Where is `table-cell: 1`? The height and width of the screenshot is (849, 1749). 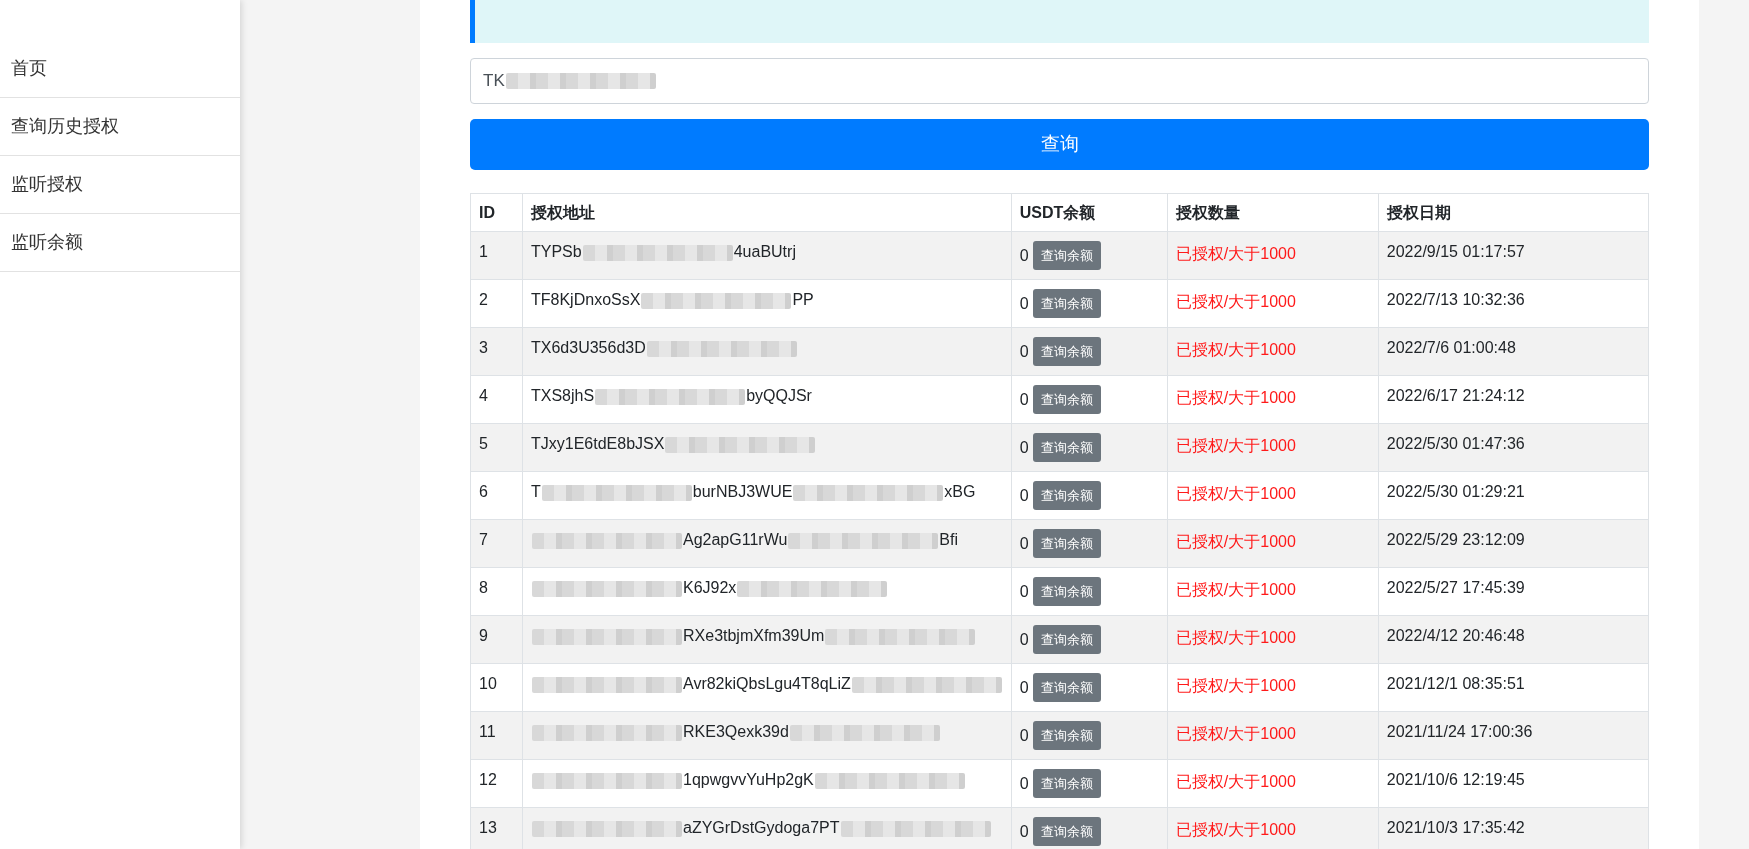 table-cell: 1 is located at coordinates (496, 255).